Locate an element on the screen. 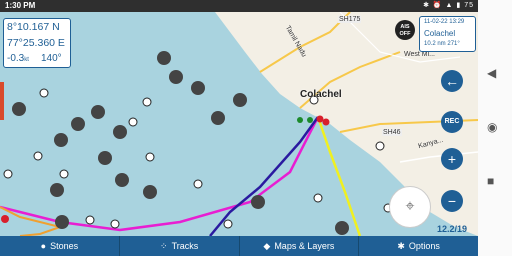  status-bar: 1:30 PM ✱ ⏰ ▲ ▮ 75 is located at coordinates (239, 6).